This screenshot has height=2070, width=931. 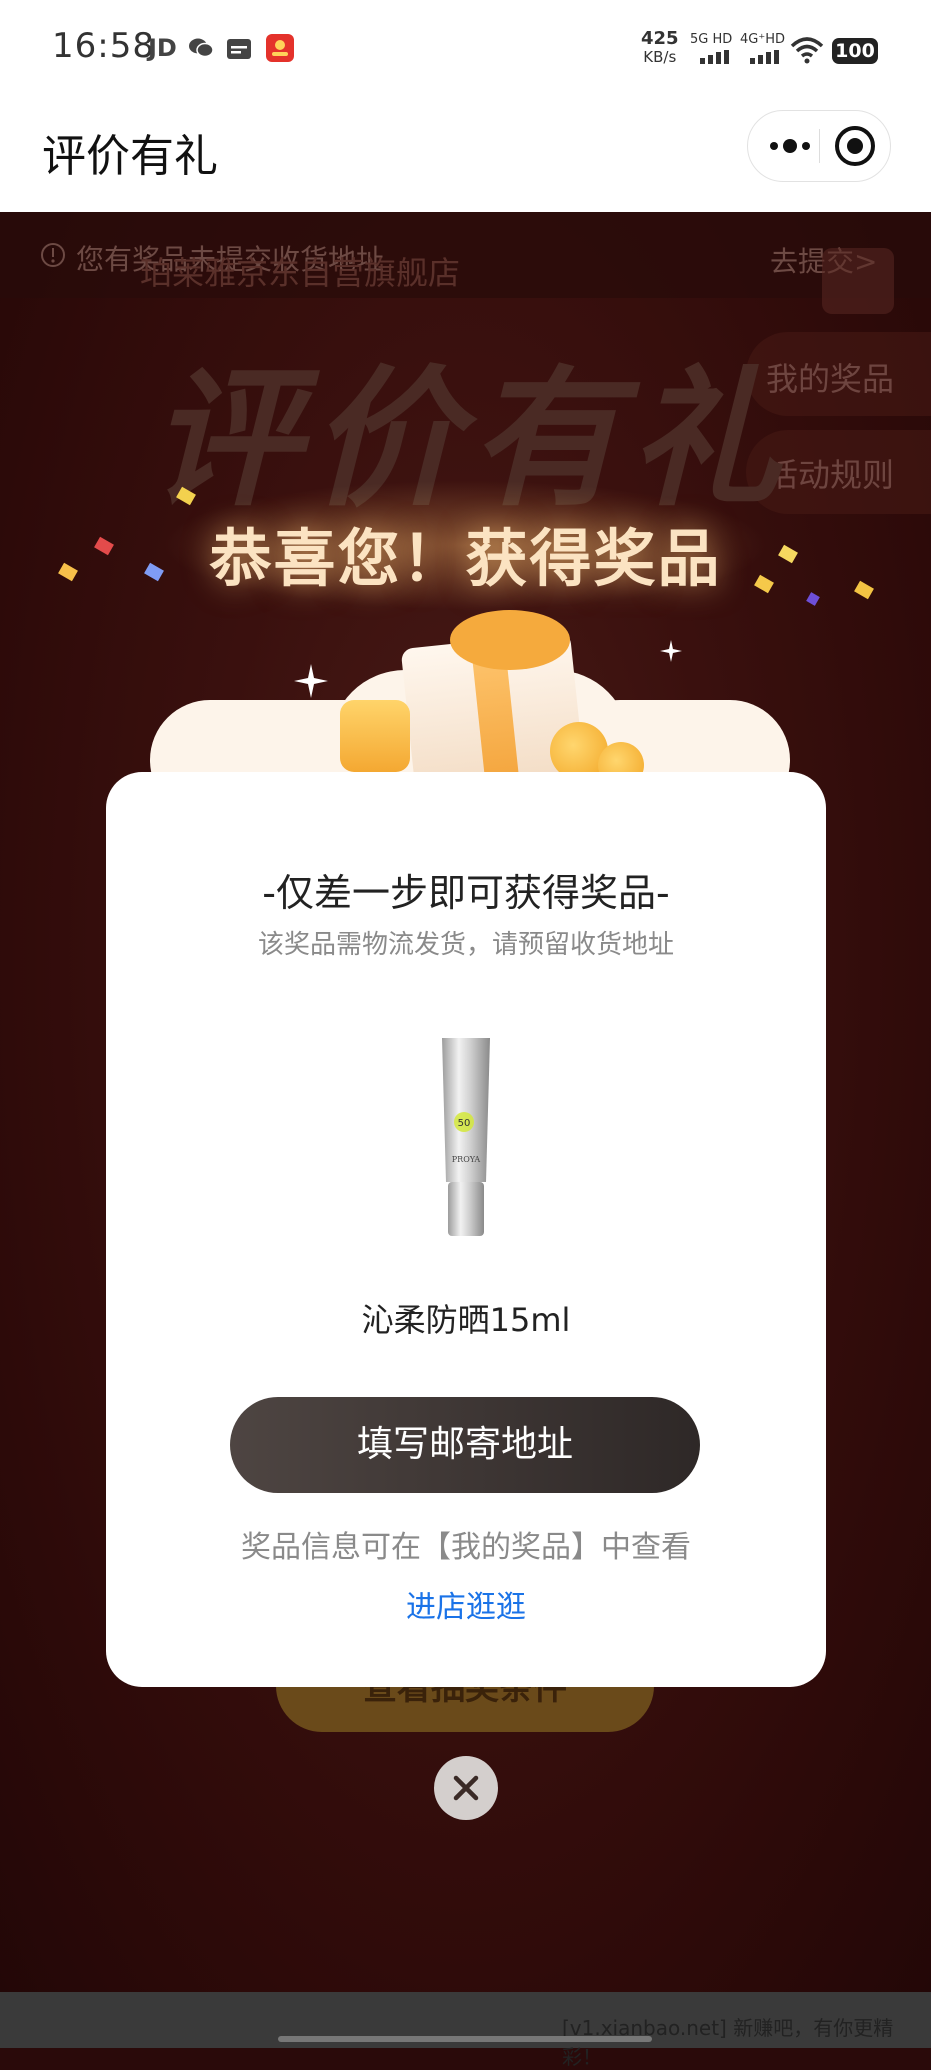 I want to click on home-indicator, so click(x=465, y=2039).